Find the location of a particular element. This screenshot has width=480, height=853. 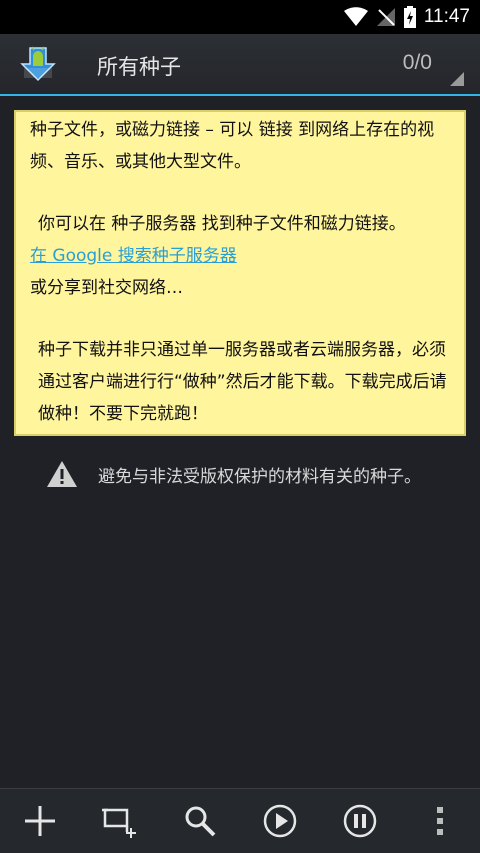

battery-charging-icon is located at coordinates (409, 17).